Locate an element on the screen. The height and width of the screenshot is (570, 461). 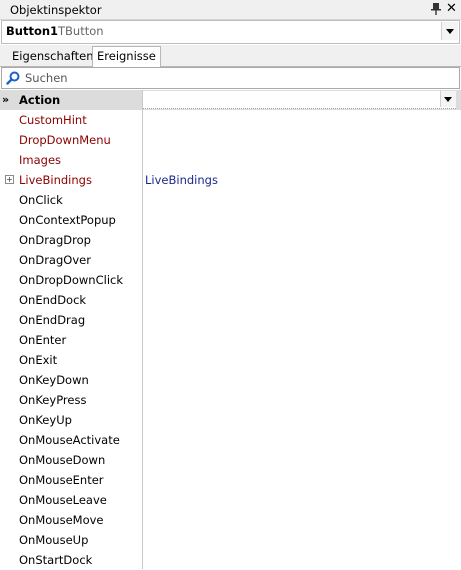
event-row: OnMouseUp is located at coordinates (230, 540).